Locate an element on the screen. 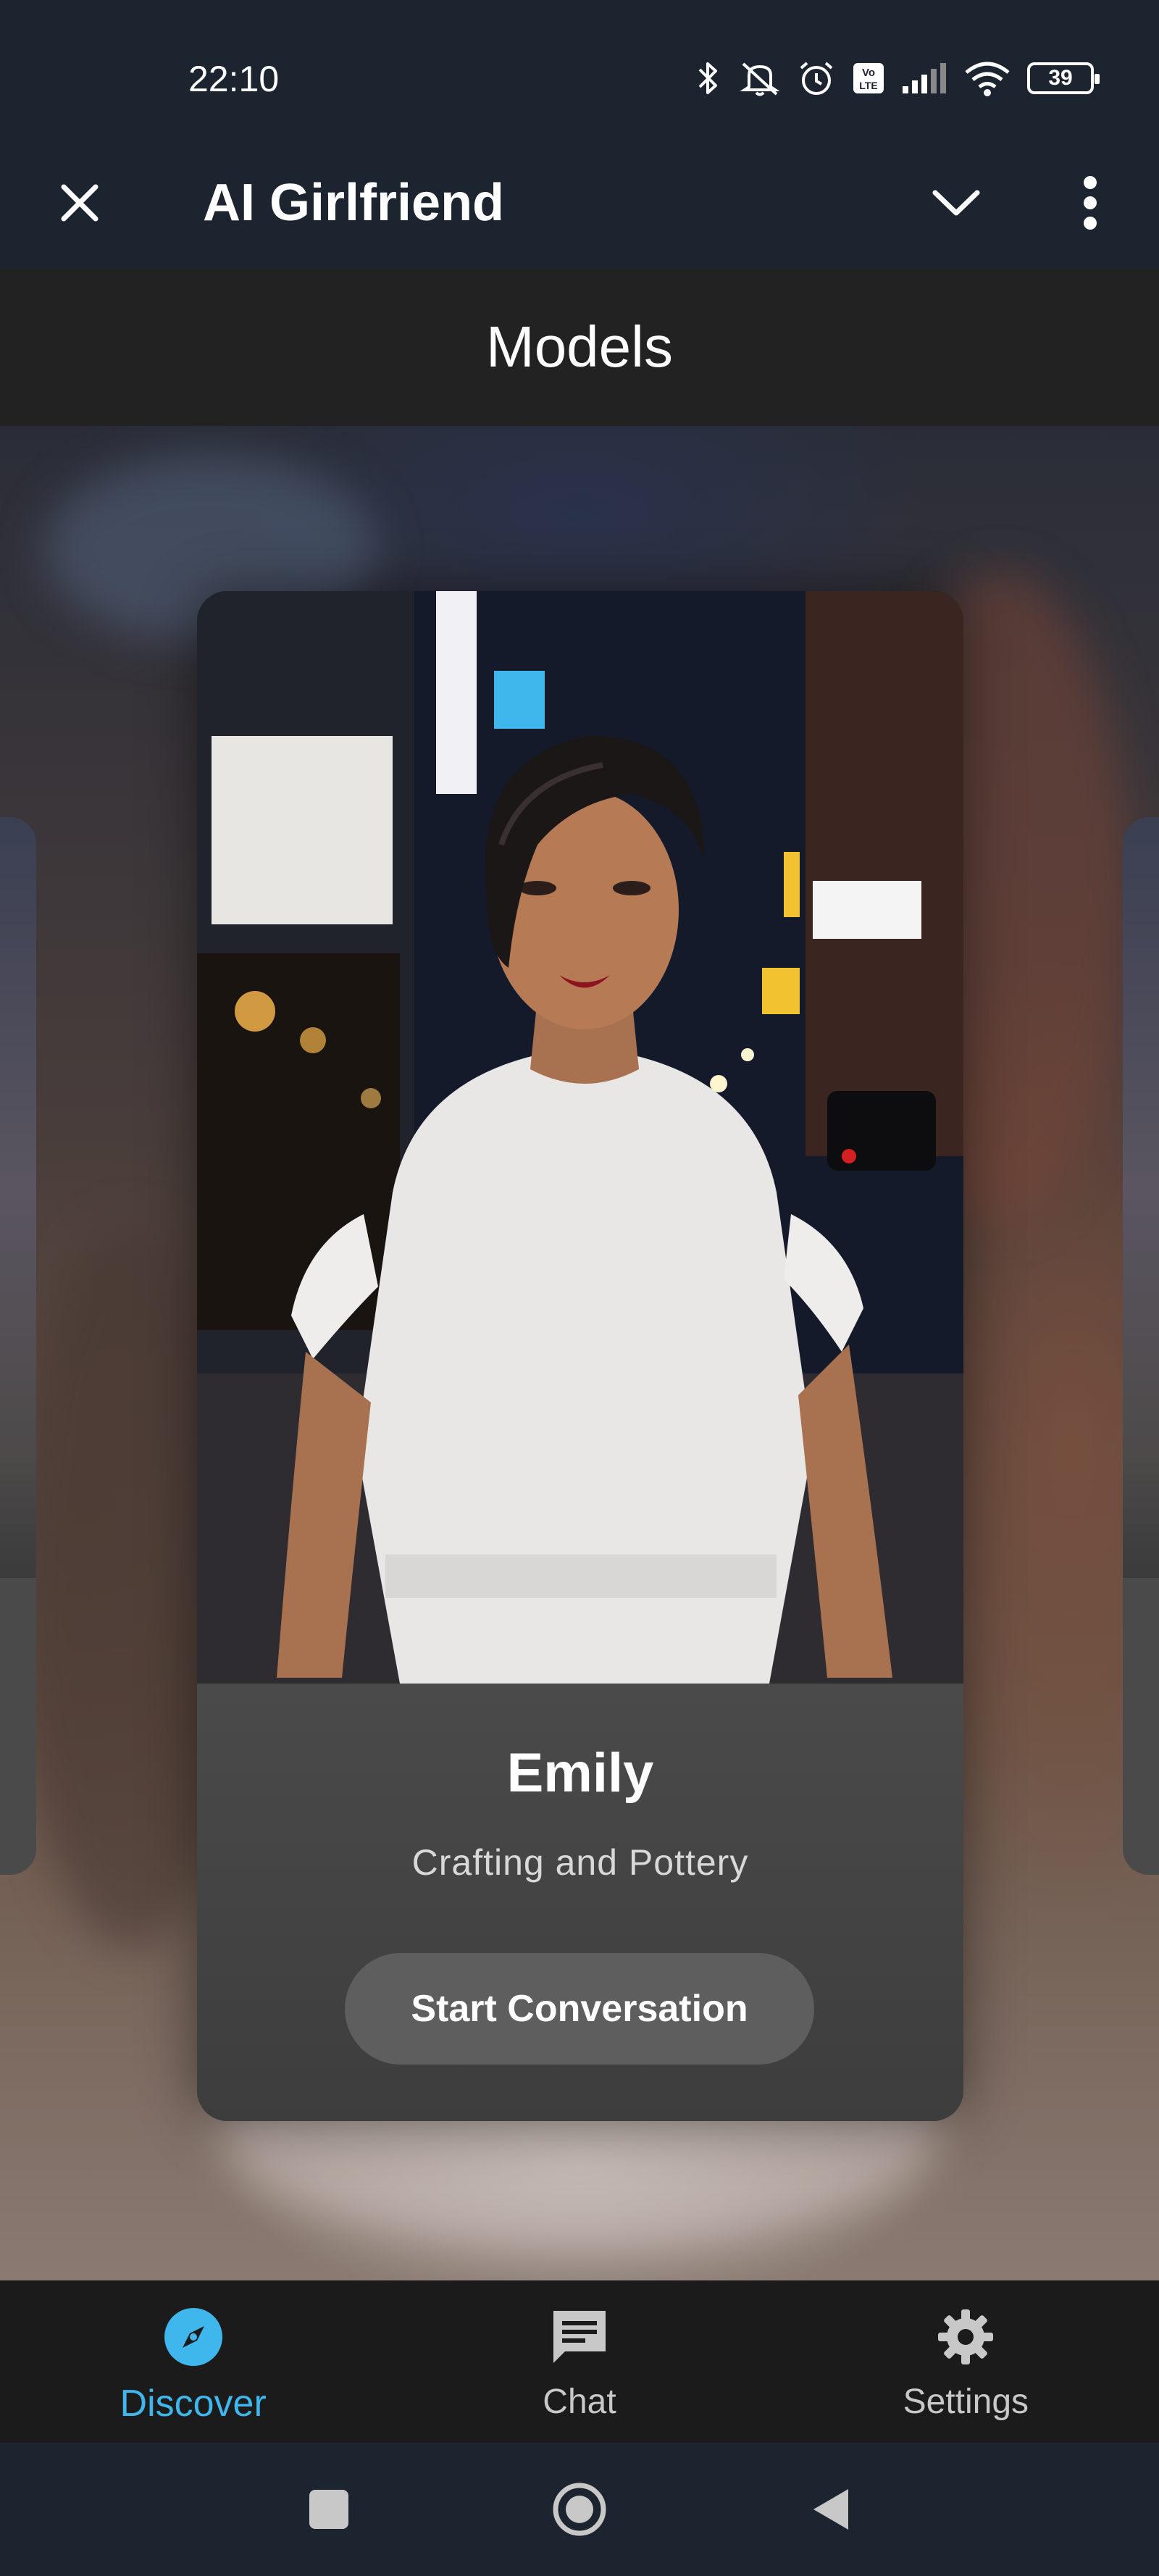 The height and width of the screenshot is (2576, 1159). battery-icon: 39 is located at coordinates (1064, 78).